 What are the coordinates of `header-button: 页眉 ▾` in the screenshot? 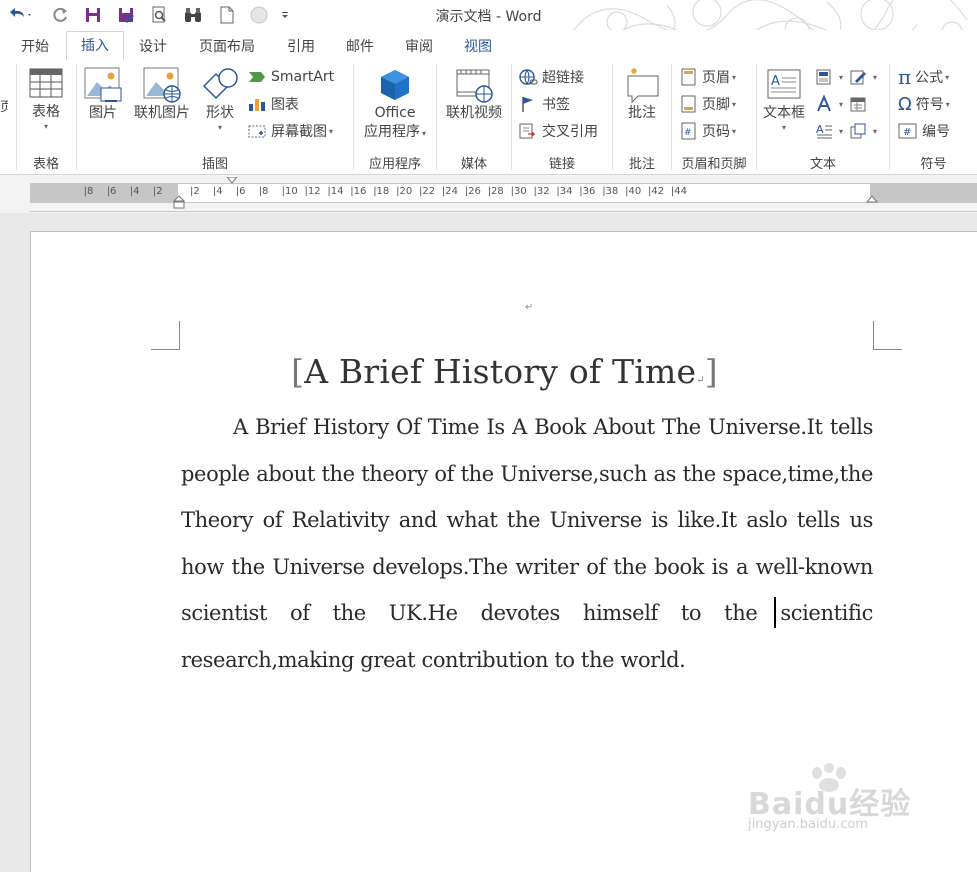 It's located at (708, 77).